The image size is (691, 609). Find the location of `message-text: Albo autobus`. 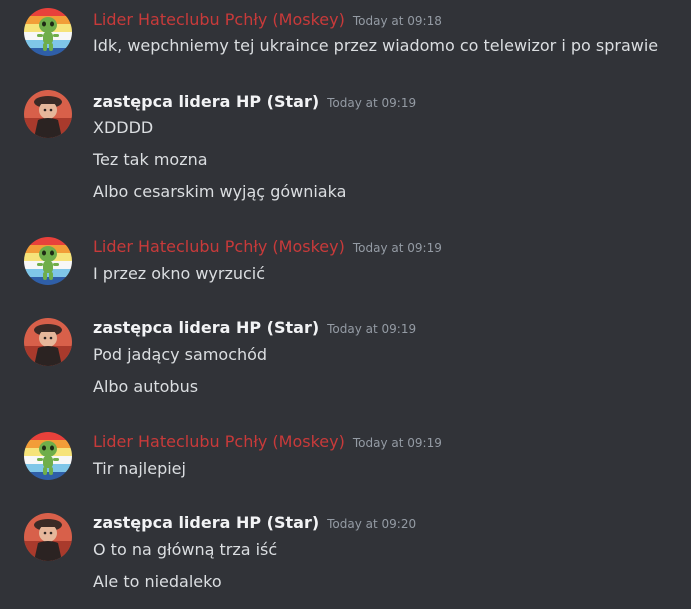

message-text: Albo autobus is located at coordinates (146, 386).